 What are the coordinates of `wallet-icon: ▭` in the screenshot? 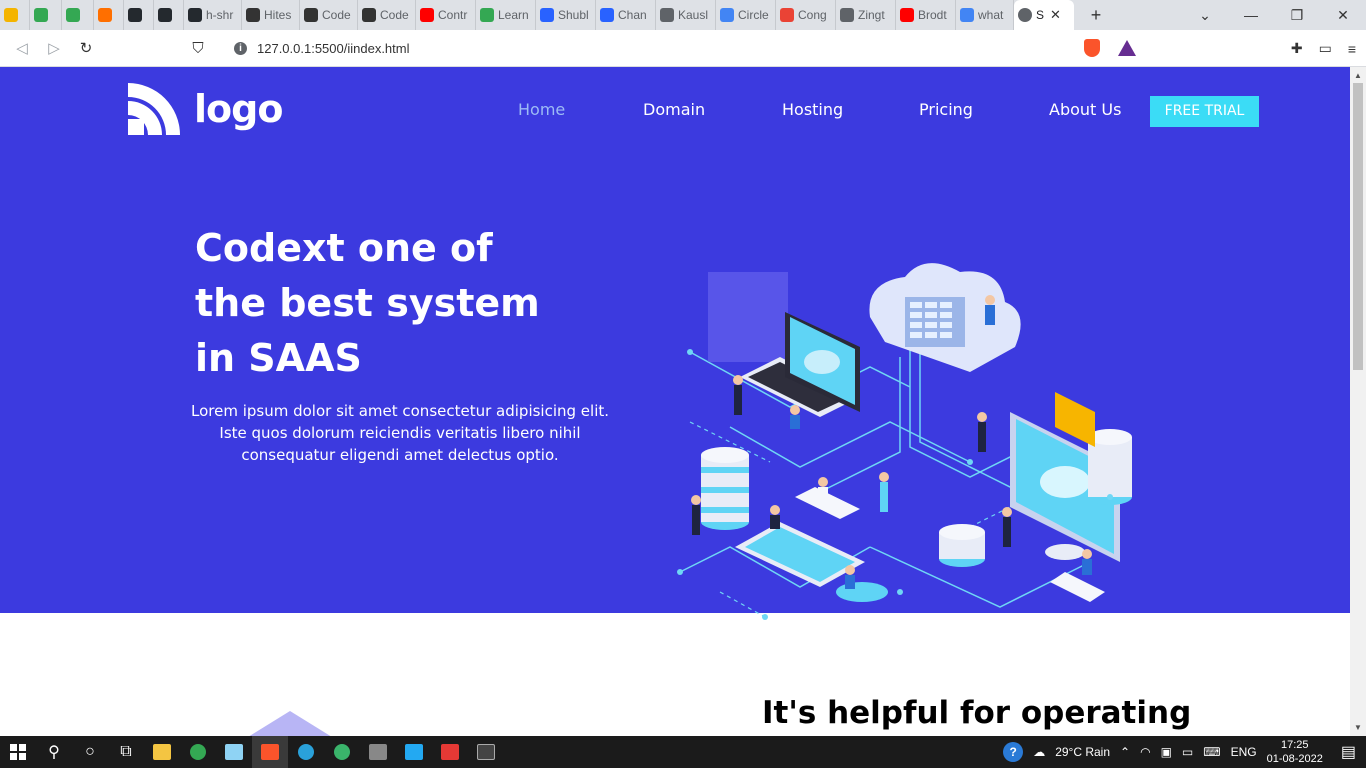 It's located at (1325, 48).